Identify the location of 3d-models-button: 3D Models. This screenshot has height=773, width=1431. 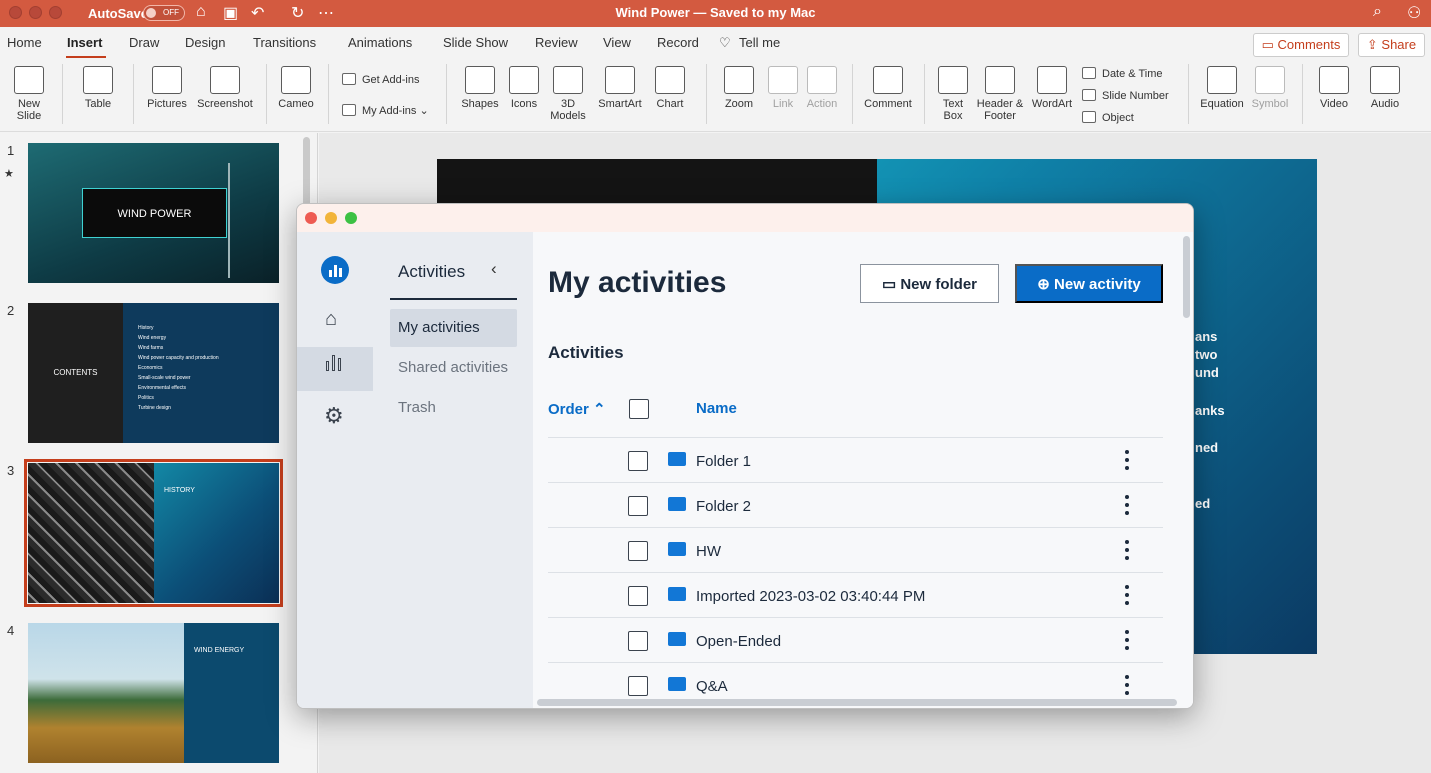
(568, 94).